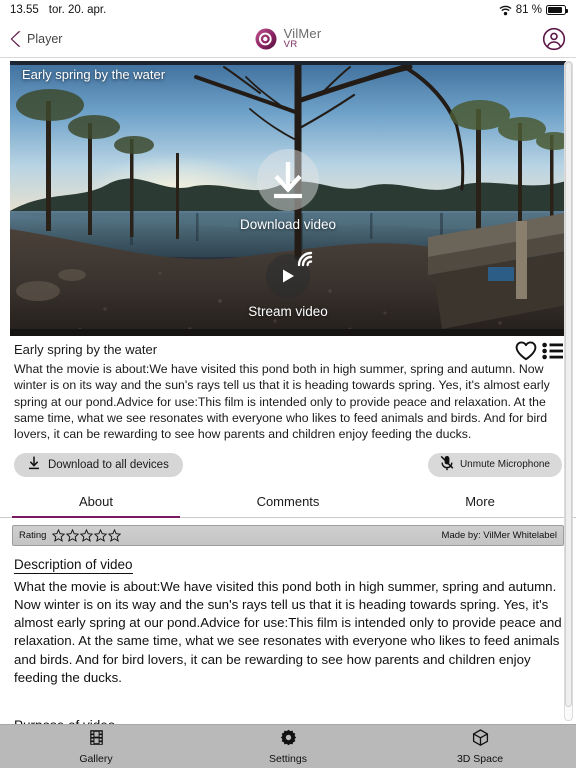  What do you see at coordinates (302, 33) in the screenshot?
I see `brand-name: VilMer` at bounding box center [302, 33].